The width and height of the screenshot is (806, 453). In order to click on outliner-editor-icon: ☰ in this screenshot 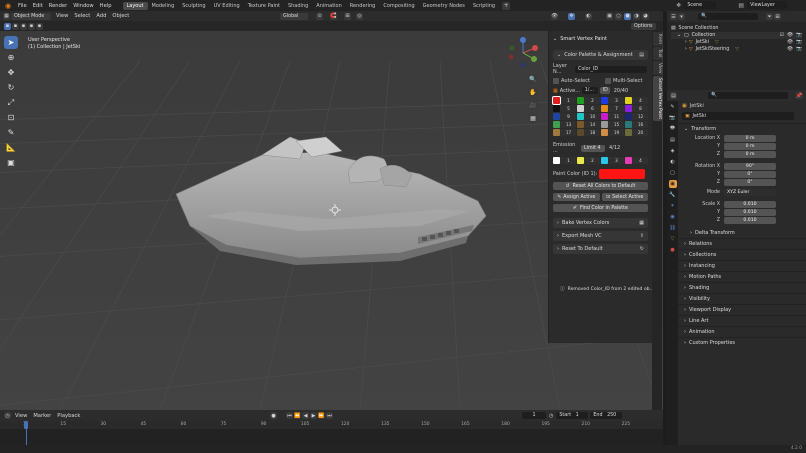, I will do `click(673, 16)`.